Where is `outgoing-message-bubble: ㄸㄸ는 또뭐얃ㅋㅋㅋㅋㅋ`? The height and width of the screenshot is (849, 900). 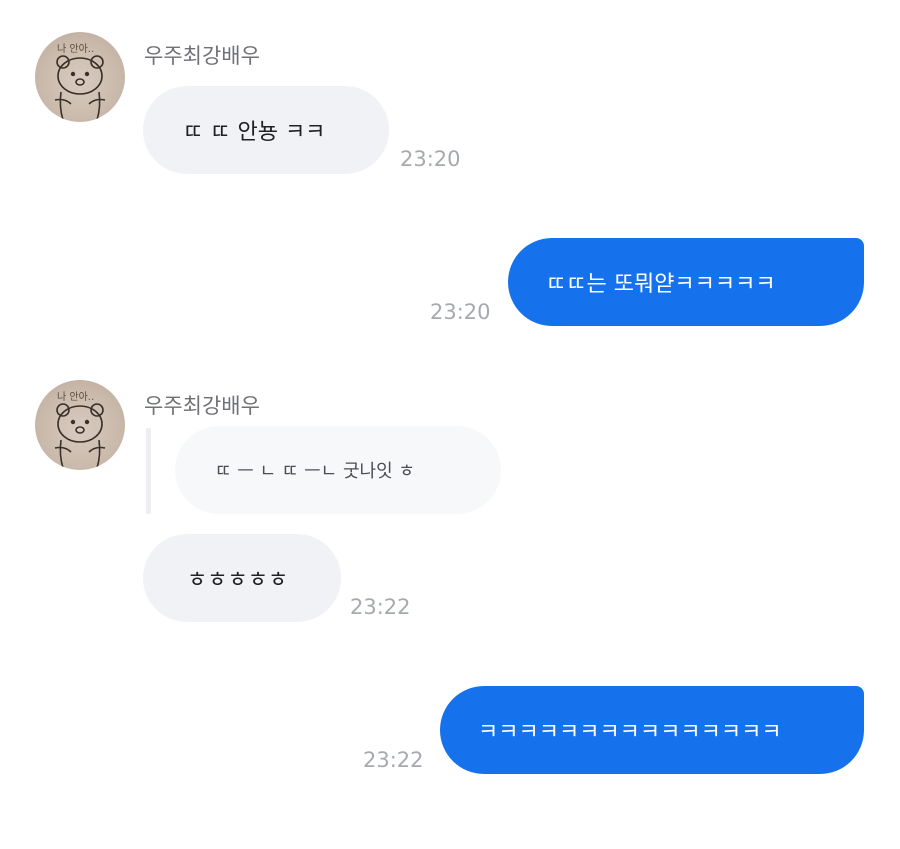
outgoing-message-bubble: ㄸㄸ는 또뭐얃ㅋㅋㅋㅋㅋ is located at coordinates (686, 282).